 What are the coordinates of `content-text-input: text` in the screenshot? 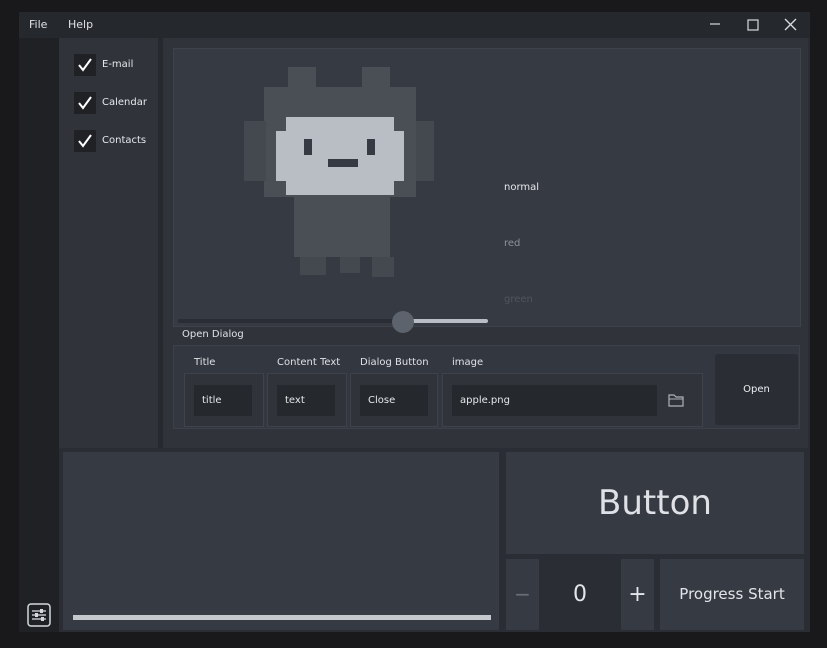 It's located at (306, 400).